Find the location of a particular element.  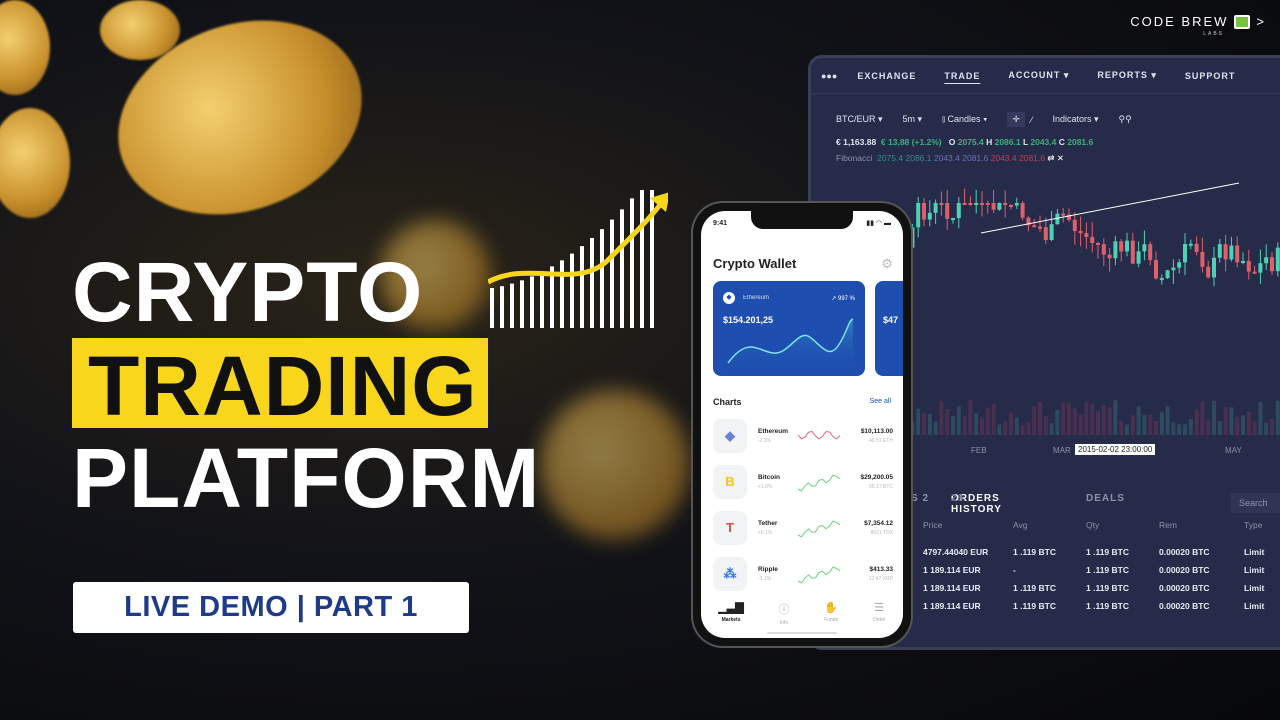

chart-type-select: ⫾ Candles ▾ is located at coordinates (964, 119).